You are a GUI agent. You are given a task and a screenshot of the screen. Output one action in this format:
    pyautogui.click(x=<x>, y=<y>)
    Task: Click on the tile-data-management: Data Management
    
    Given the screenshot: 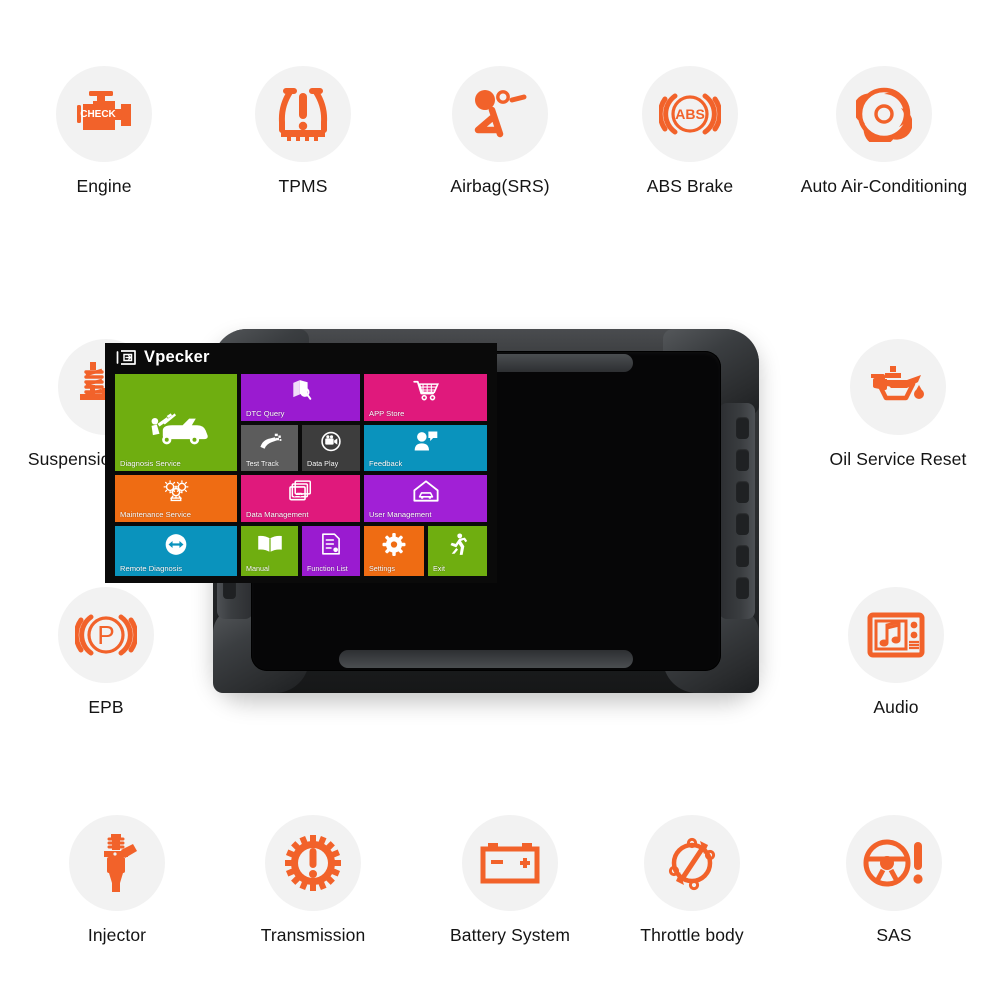 What is the action you would take?
    pyautogui.click(x=300, y=498)
    